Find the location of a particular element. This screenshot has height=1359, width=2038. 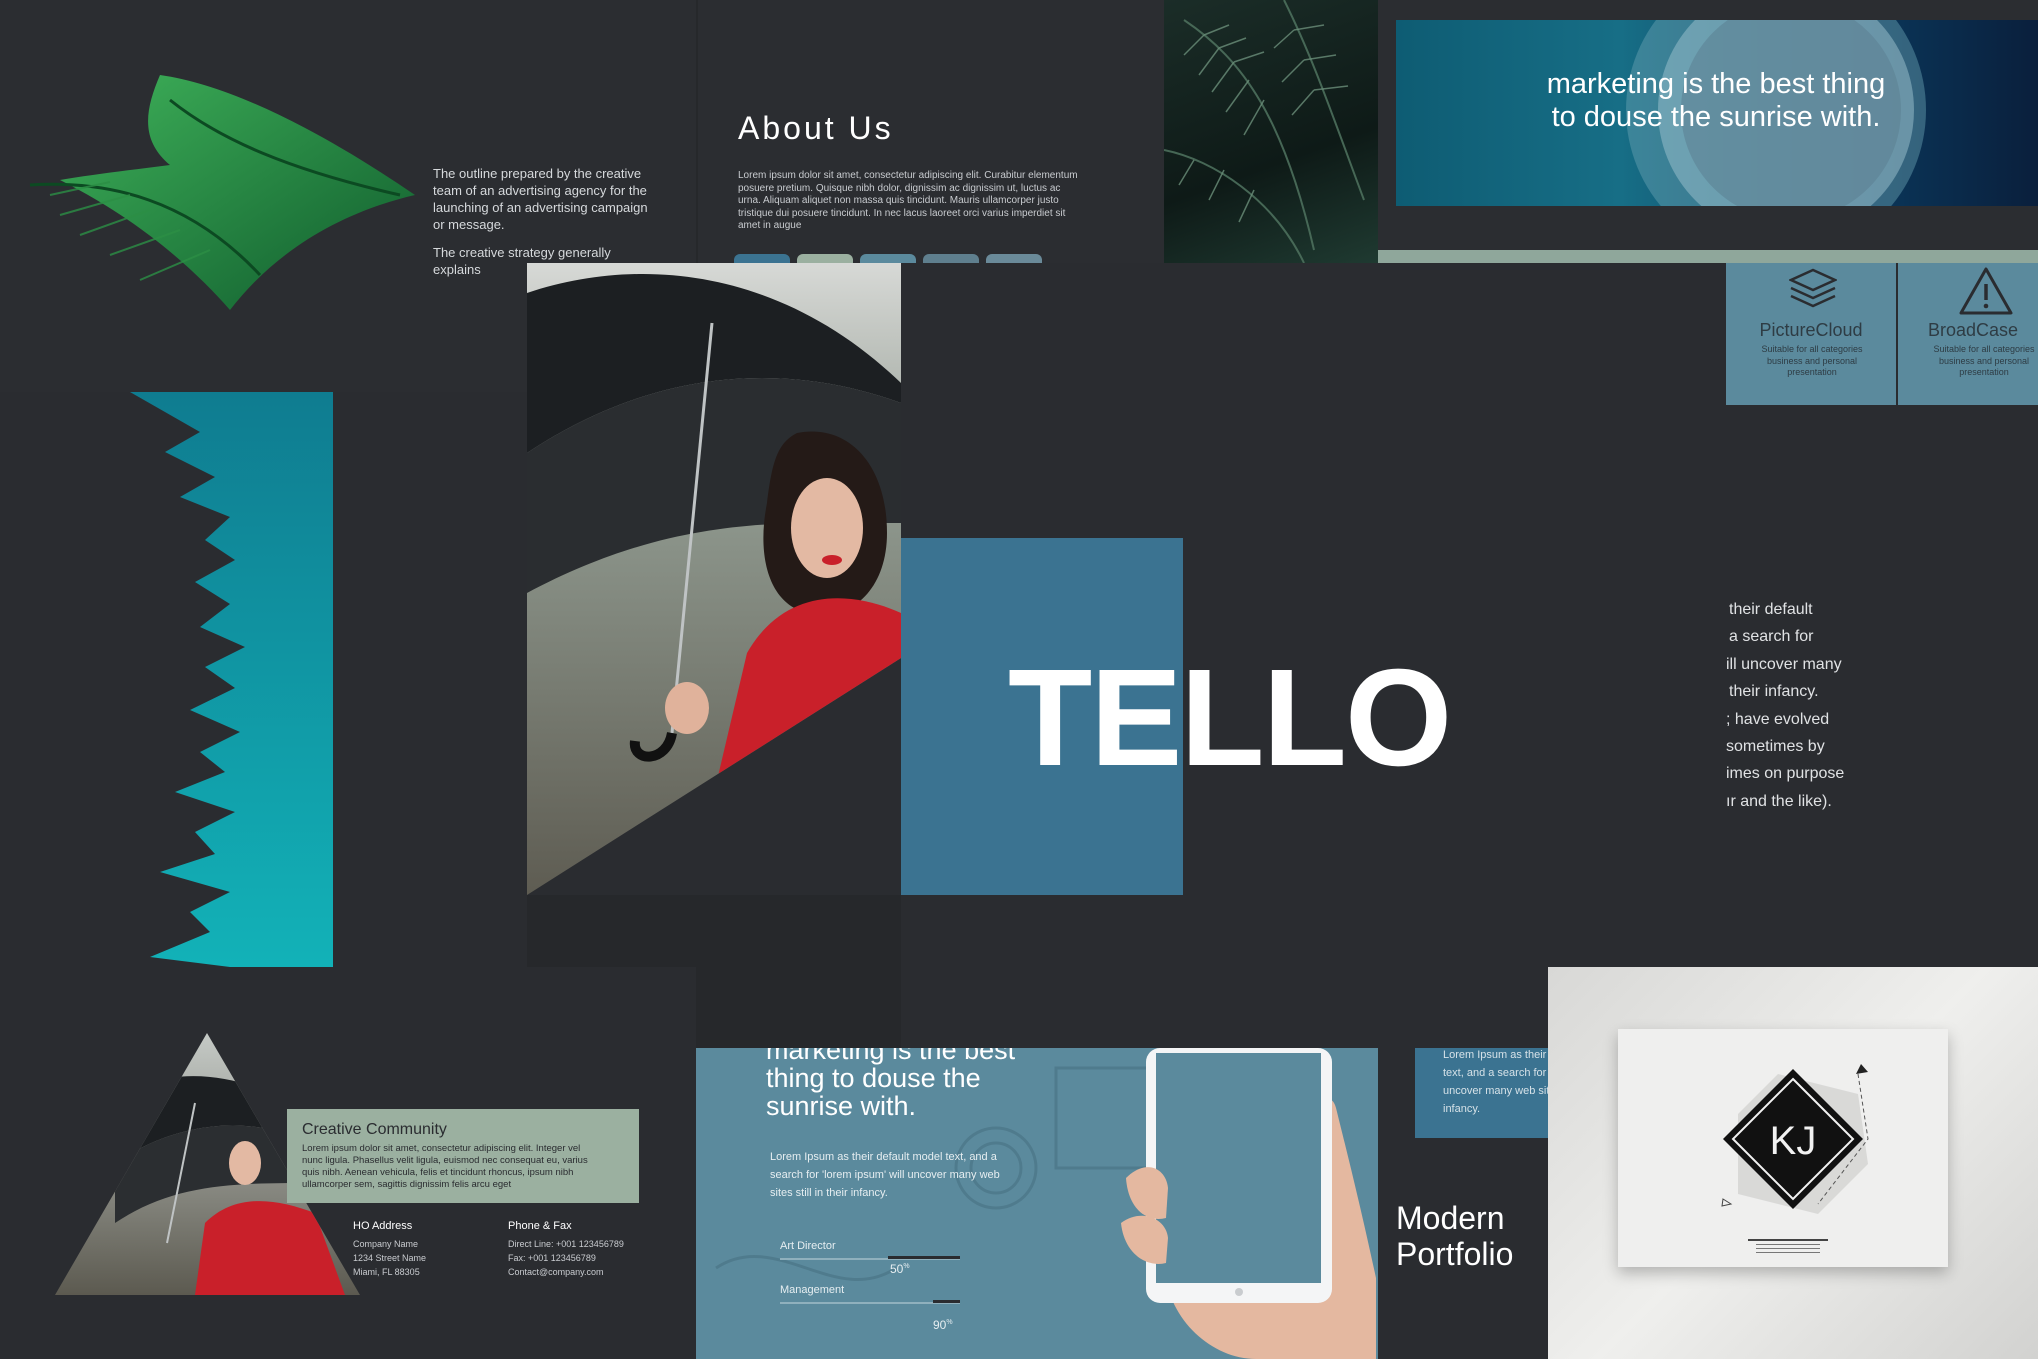

layers-icon is located at coordinates (1813, 288).